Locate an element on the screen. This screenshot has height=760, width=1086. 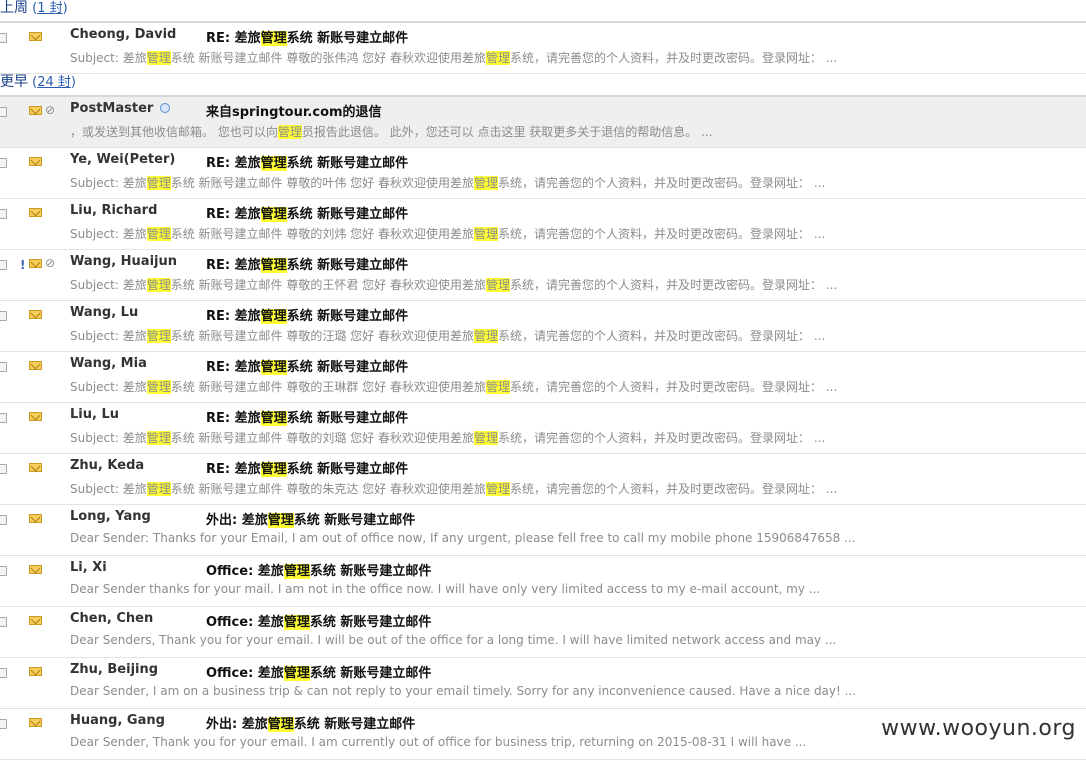
group-header: 上周 (1 封) is located at coordinates (543, 11).